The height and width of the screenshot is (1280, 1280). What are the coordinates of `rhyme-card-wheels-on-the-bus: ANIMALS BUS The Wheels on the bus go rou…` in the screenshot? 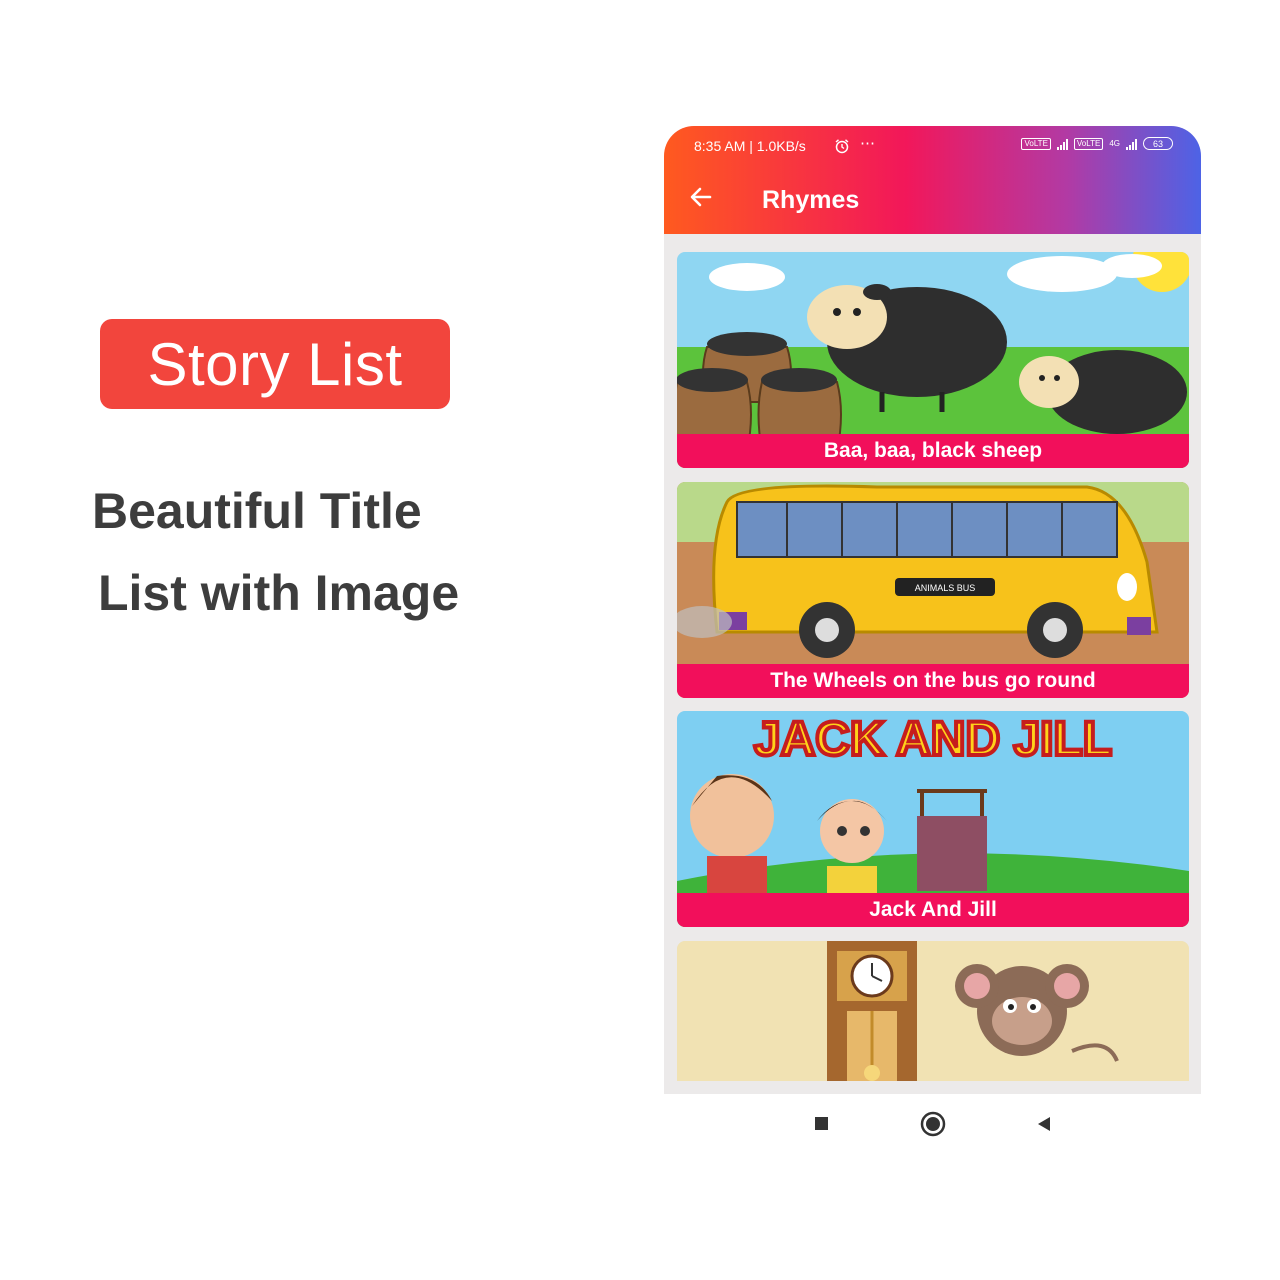 It's located at (933, 590).